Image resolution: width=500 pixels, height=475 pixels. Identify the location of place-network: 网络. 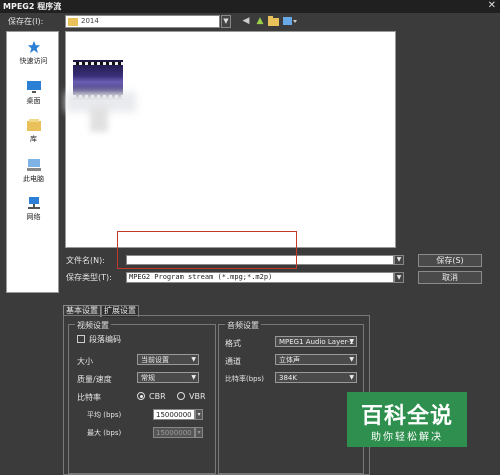
(33, 209).